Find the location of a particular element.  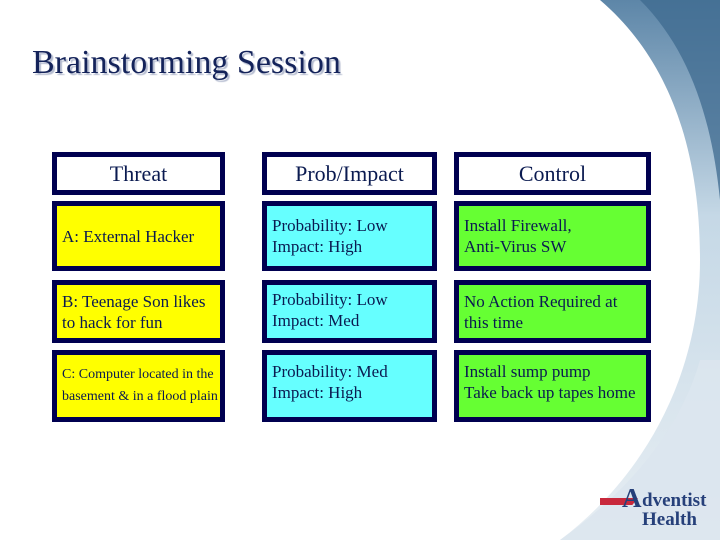

prob-impact-cell-b: Probability: Low Impact: Med is located at coordinates (349, 311).